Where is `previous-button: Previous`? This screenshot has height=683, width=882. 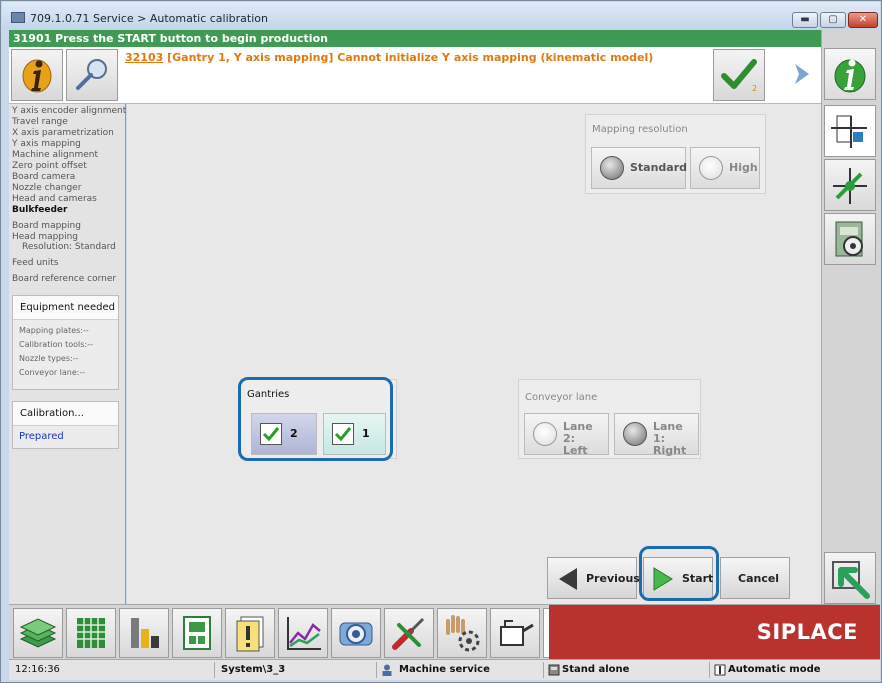 previous-button: Previous is located at coordinates (593, 578).